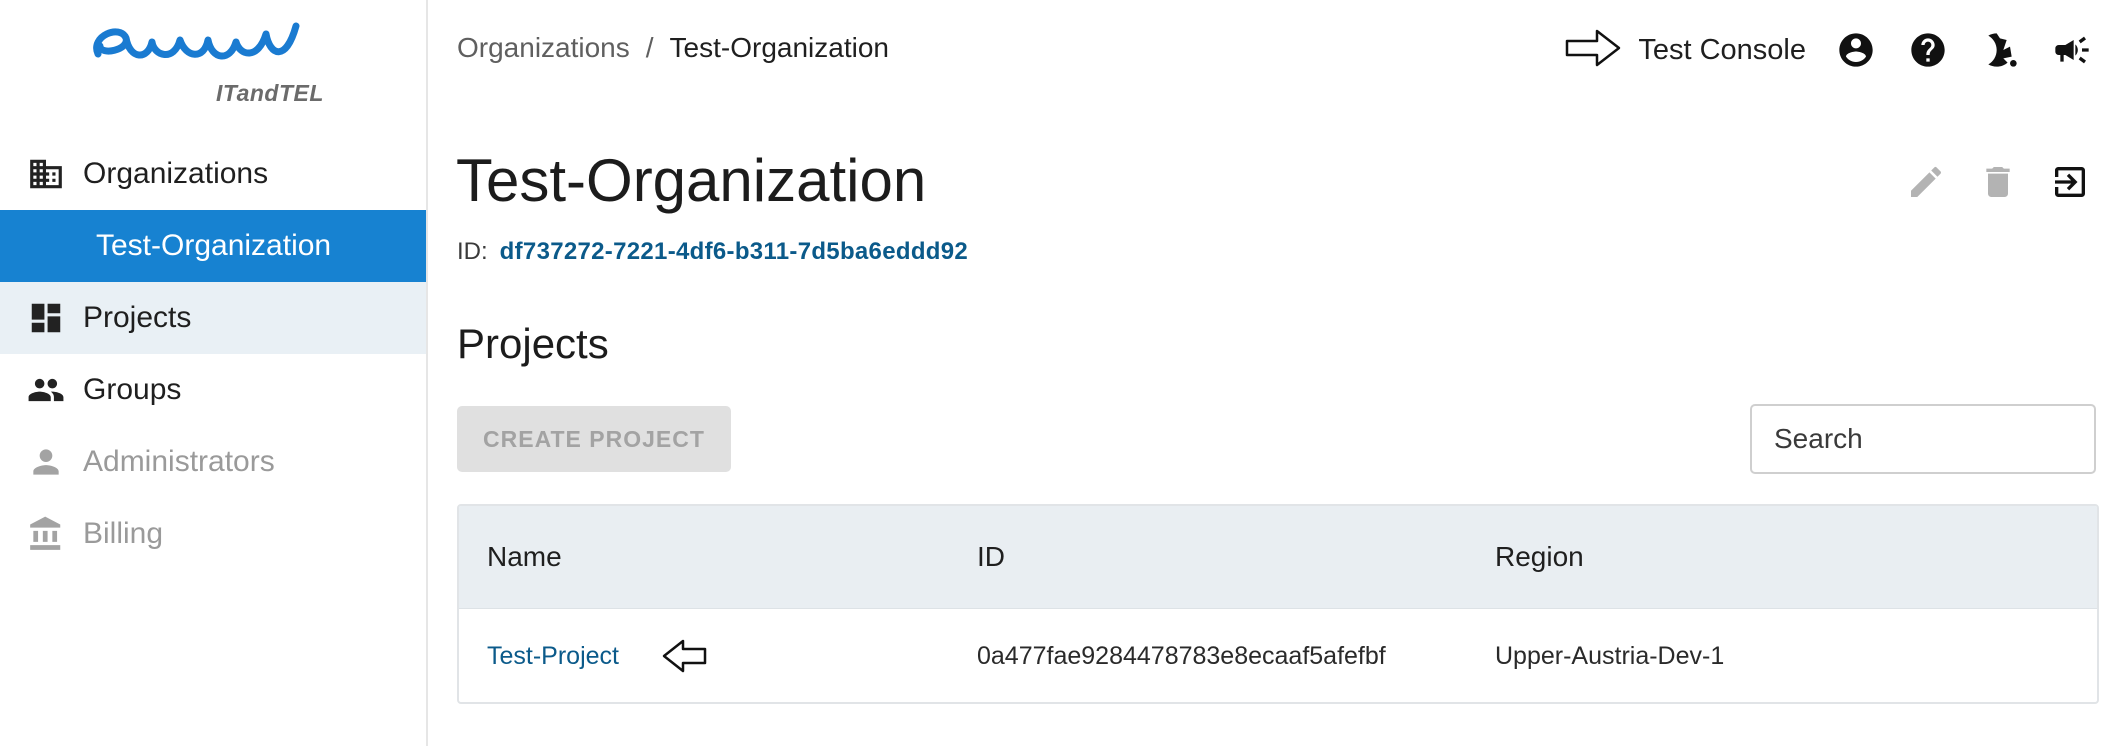 This screenshot has width=2122, height=746. Describe the element at coordinates (213, 390) in the screenshot. I see `sidebar-item-groups: Groups` at that location.